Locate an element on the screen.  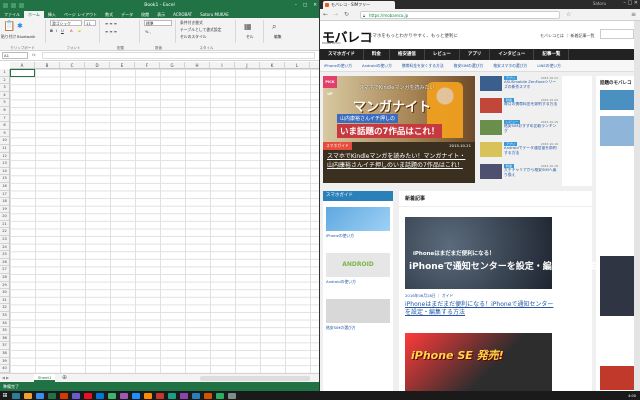
nav-interview: インタビュー is located at coordinates (512, 54).